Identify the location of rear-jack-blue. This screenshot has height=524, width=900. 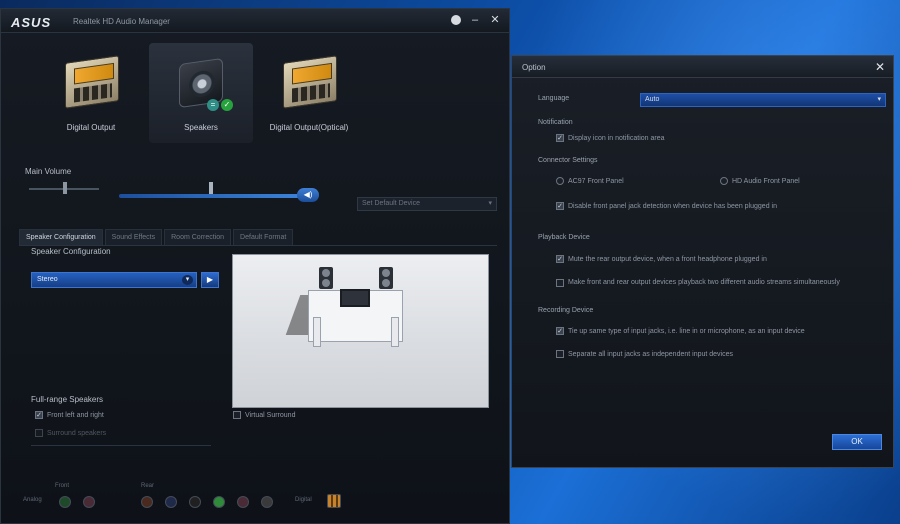
(171, 502).